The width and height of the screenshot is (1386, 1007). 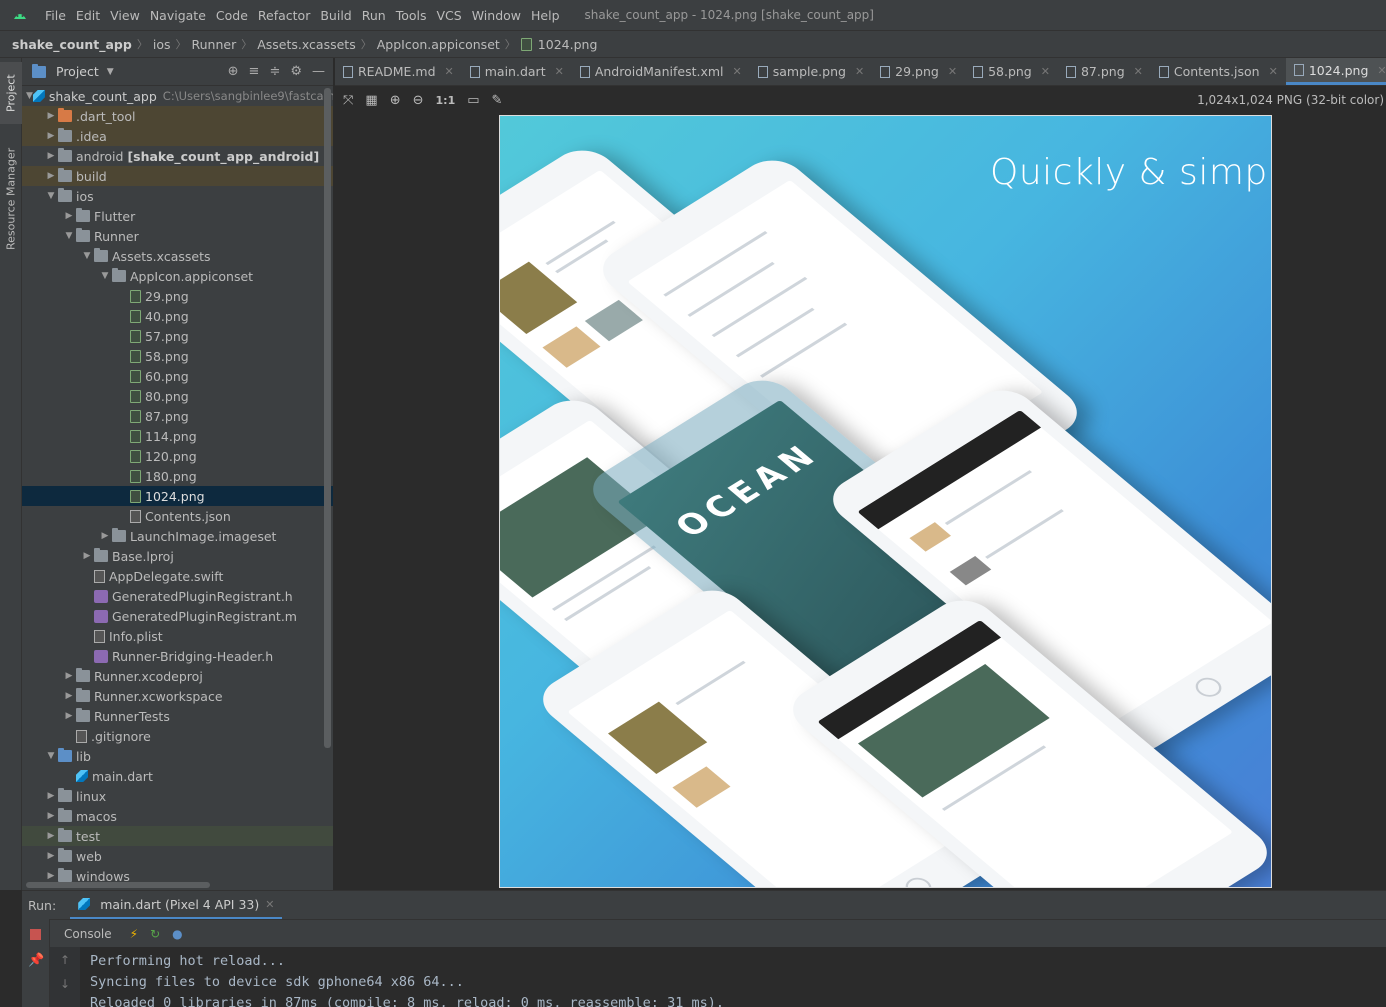 What do you see at coordinates (177, 236) in the screenshot?
I see `tree-item: ▼ Runner` at bounding box center [177, 236].